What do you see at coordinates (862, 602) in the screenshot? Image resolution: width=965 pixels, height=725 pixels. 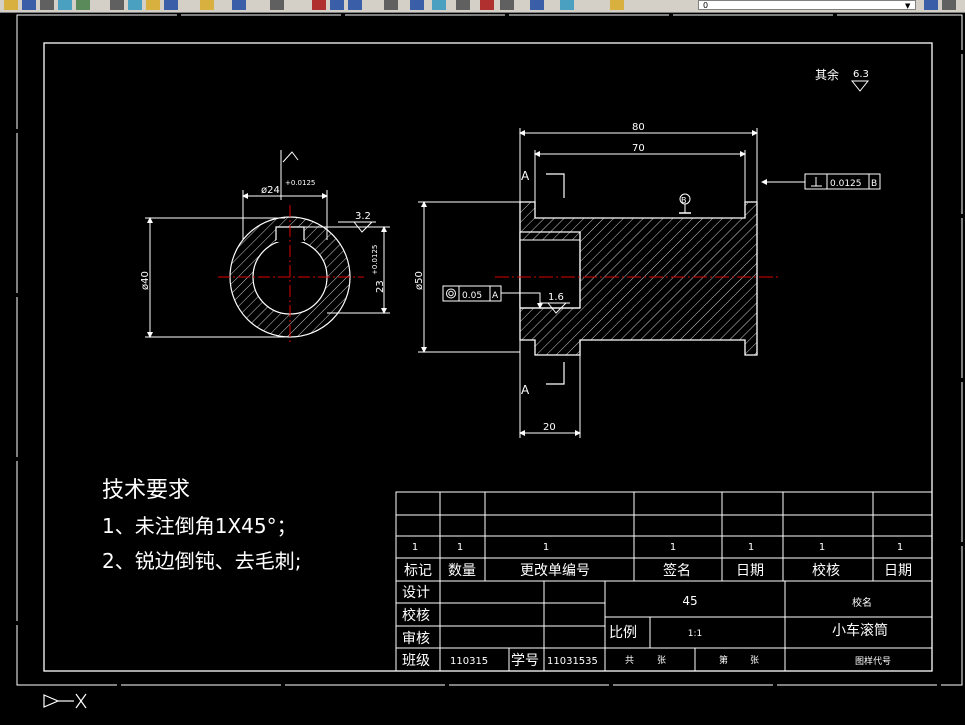 I see `school-name: 校名` at bounding box center [862, 602].